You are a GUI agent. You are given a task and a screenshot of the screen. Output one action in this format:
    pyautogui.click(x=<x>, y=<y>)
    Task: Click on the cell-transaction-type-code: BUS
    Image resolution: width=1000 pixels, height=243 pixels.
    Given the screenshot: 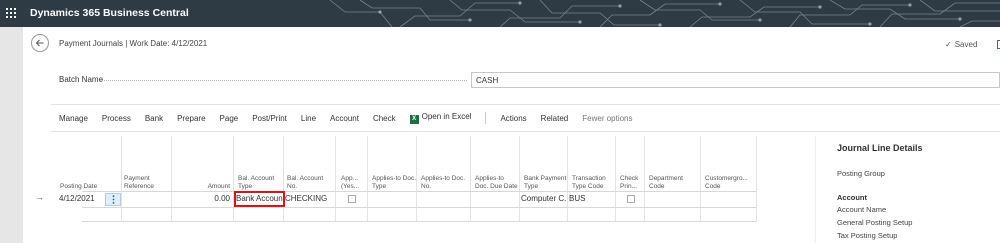 What is the action you would take?
    pyautogui.click(x=591, y=199)
    